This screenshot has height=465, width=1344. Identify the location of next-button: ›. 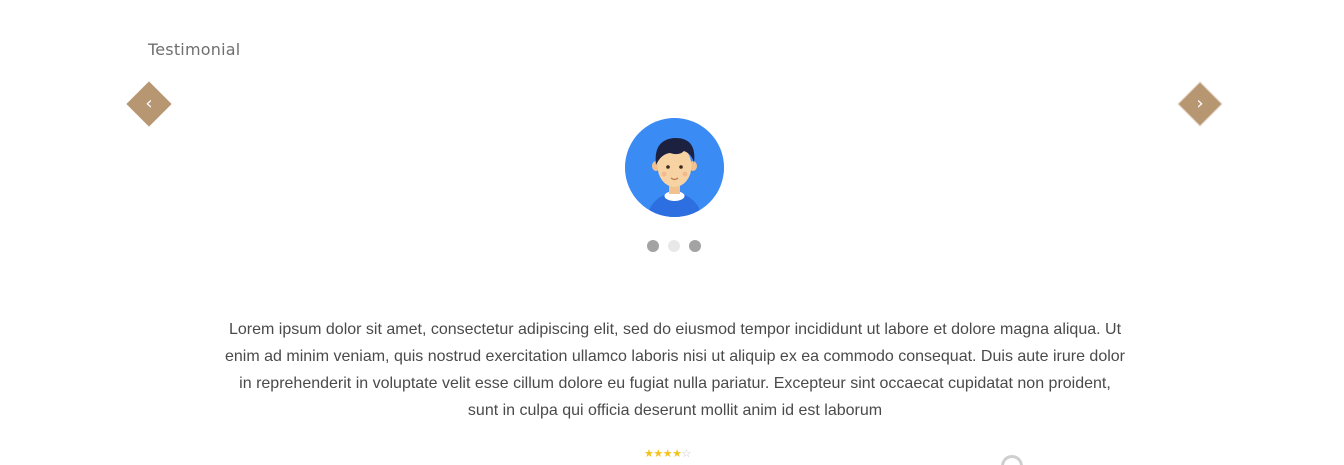
(1200, 104).